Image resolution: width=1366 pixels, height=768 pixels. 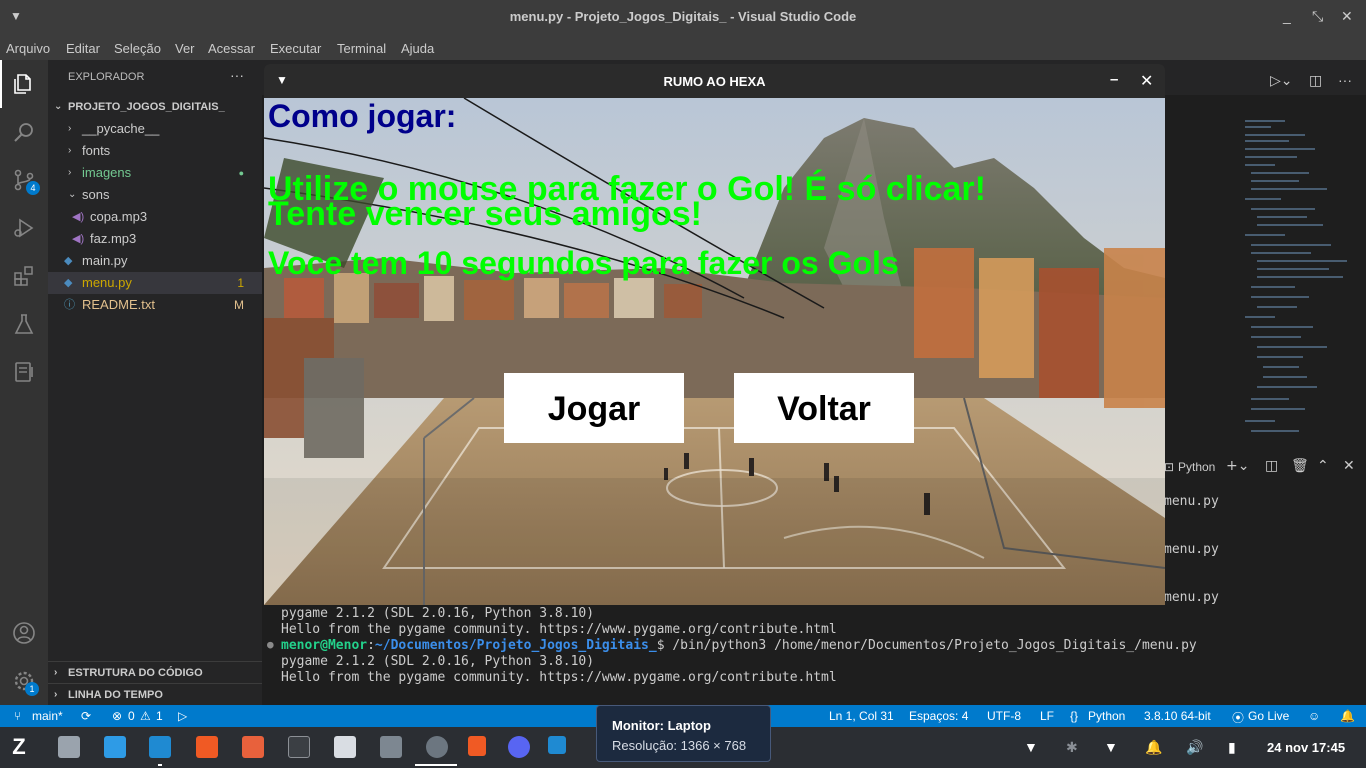 I want to click on split-terminal-icon: ◫, so click(x=1271, y=466).